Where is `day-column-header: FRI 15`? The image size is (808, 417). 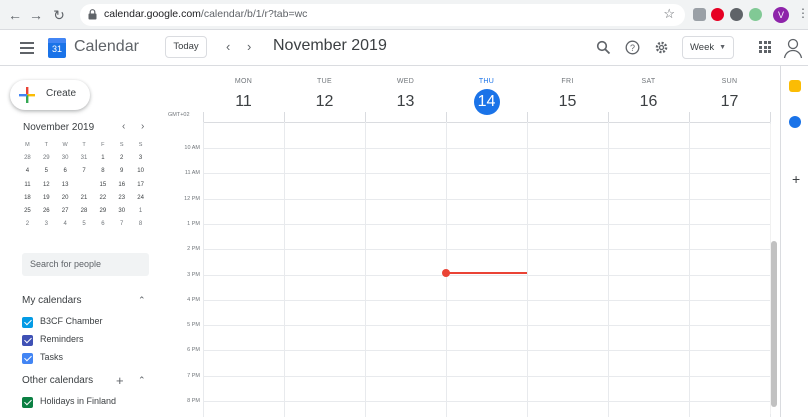
day-column-header: FRI 15 is located at coordinates (567, 96).